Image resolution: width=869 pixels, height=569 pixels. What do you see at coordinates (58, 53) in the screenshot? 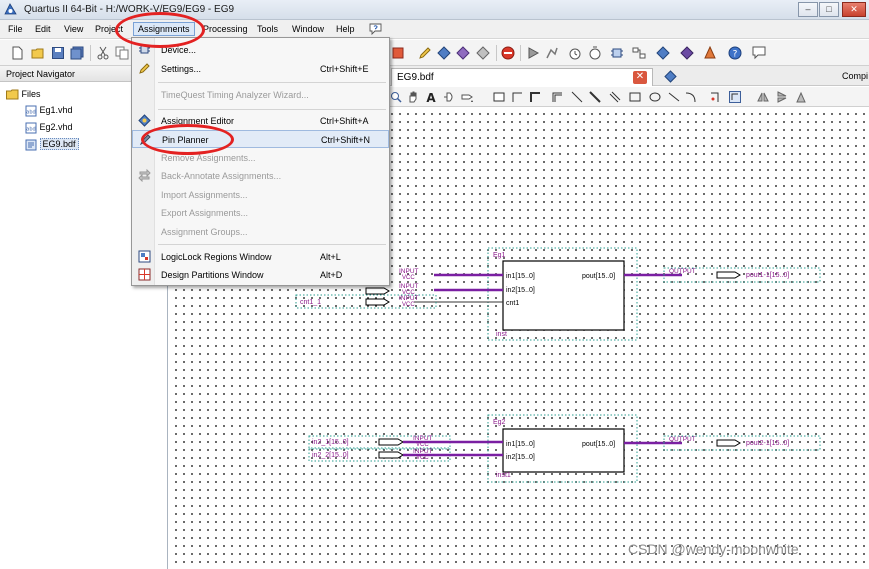
I see `save-icon` at bounding box center [58, 53].